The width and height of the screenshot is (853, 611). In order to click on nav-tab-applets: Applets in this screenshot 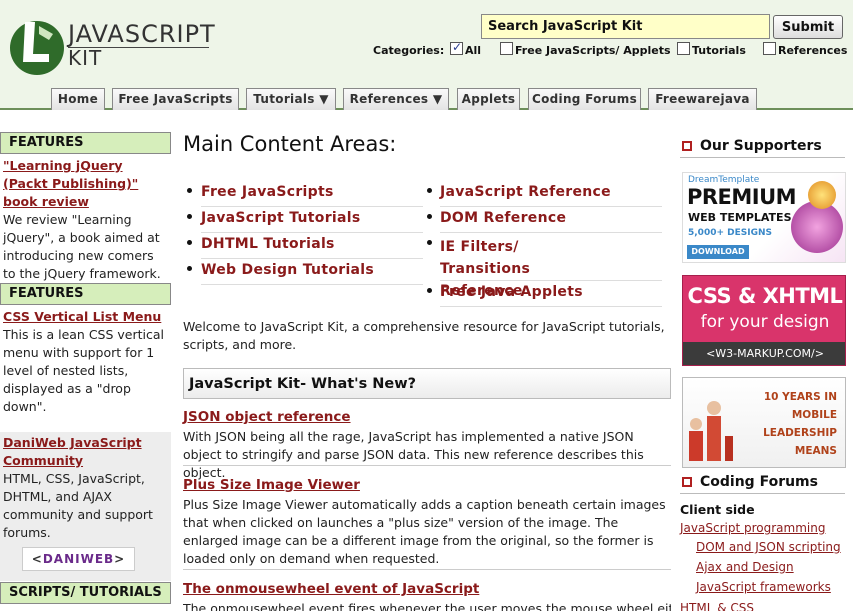, I will do `click(488, 99)`.